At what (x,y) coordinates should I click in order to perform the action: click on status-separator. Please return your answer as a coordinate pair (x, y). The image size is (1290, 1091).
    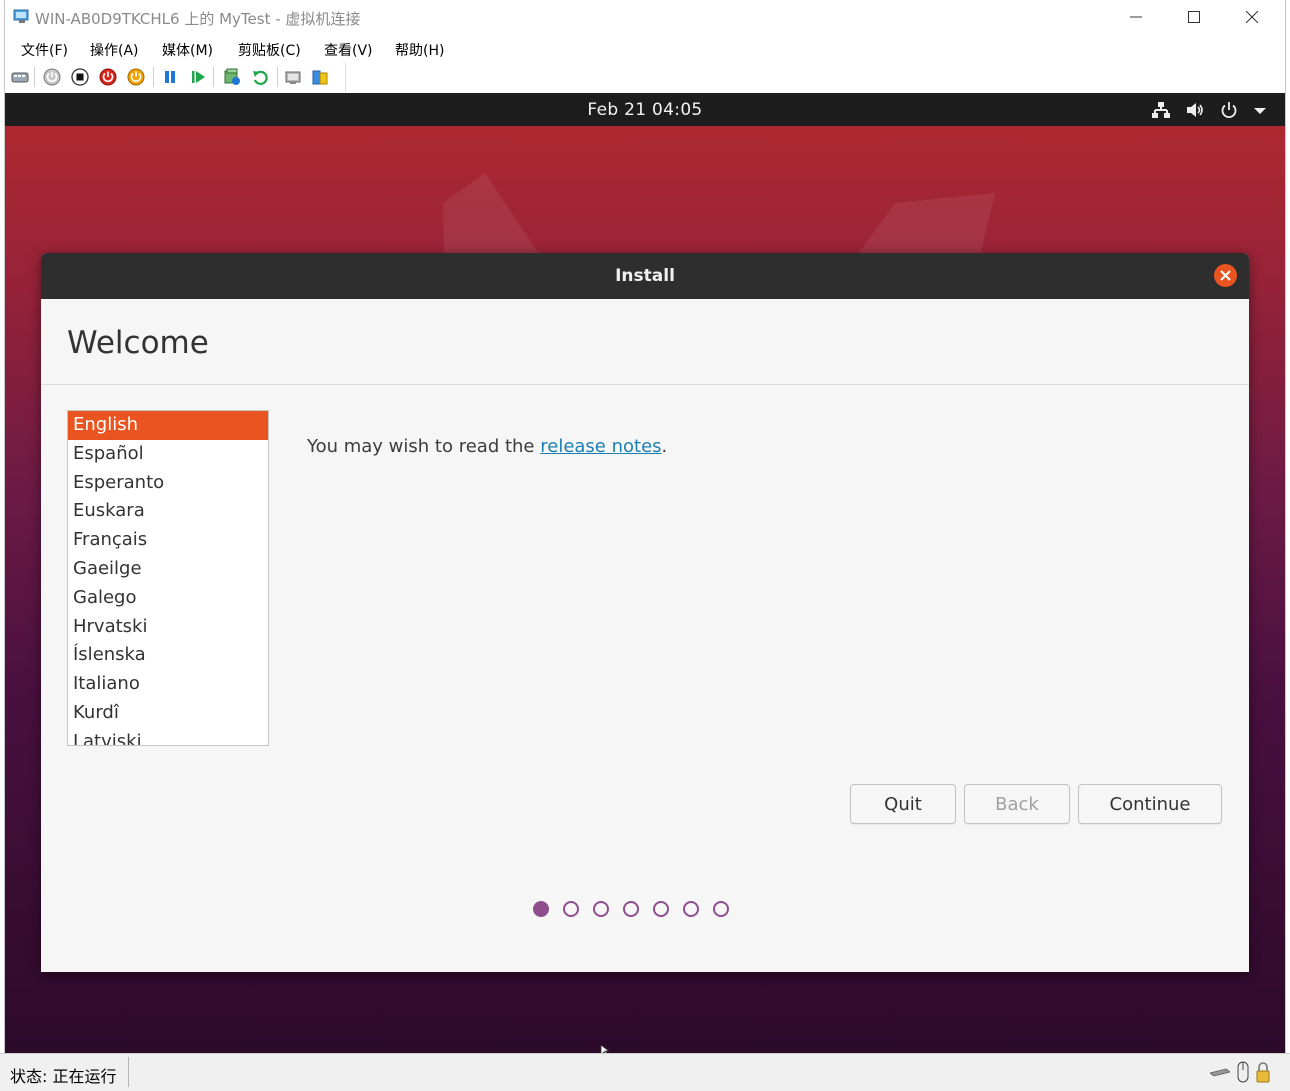
    Looking at the image, I should click on (128, 1072).